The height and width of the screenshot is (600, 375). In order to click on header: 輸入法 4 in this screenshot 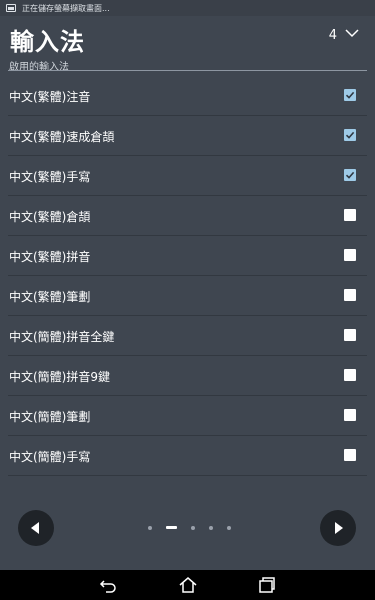, I will do `click(187, 37)`.